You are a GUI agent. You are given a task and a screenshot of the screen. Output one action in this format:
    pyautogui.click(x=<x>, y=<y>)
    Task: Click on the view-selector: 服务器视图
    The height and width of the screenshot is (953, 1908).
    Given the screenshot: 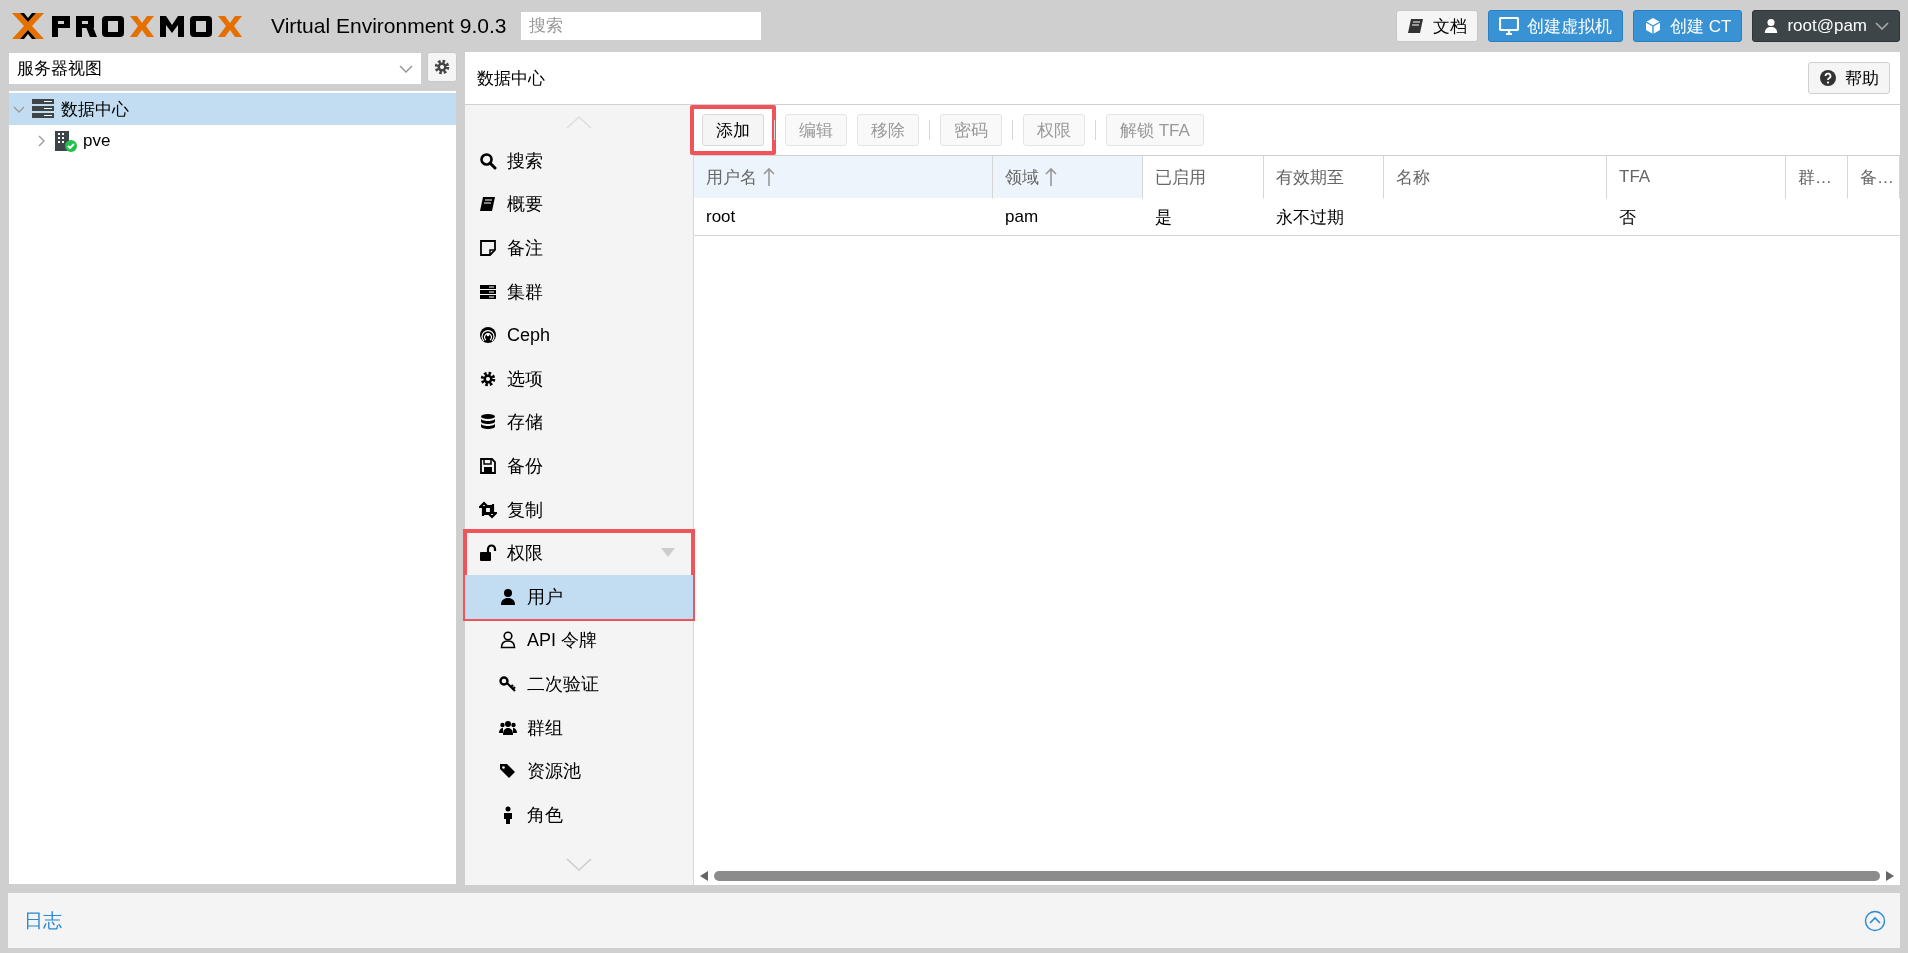 What is the action you would take?
    pyautogui.click(x=215, y=68)
    